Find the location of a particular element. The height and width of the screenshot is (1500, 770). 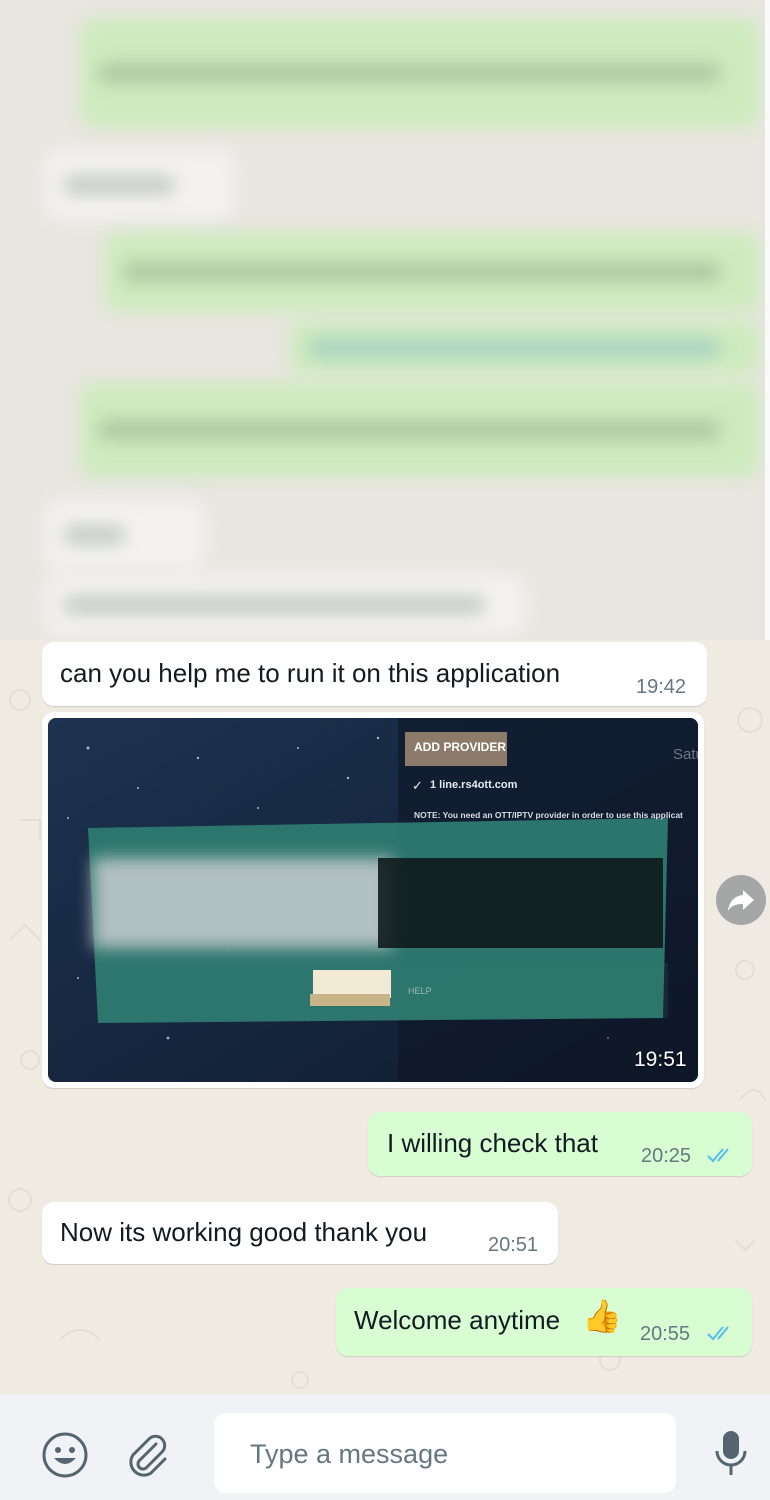

forward-button is located at coordinates (741, 900).